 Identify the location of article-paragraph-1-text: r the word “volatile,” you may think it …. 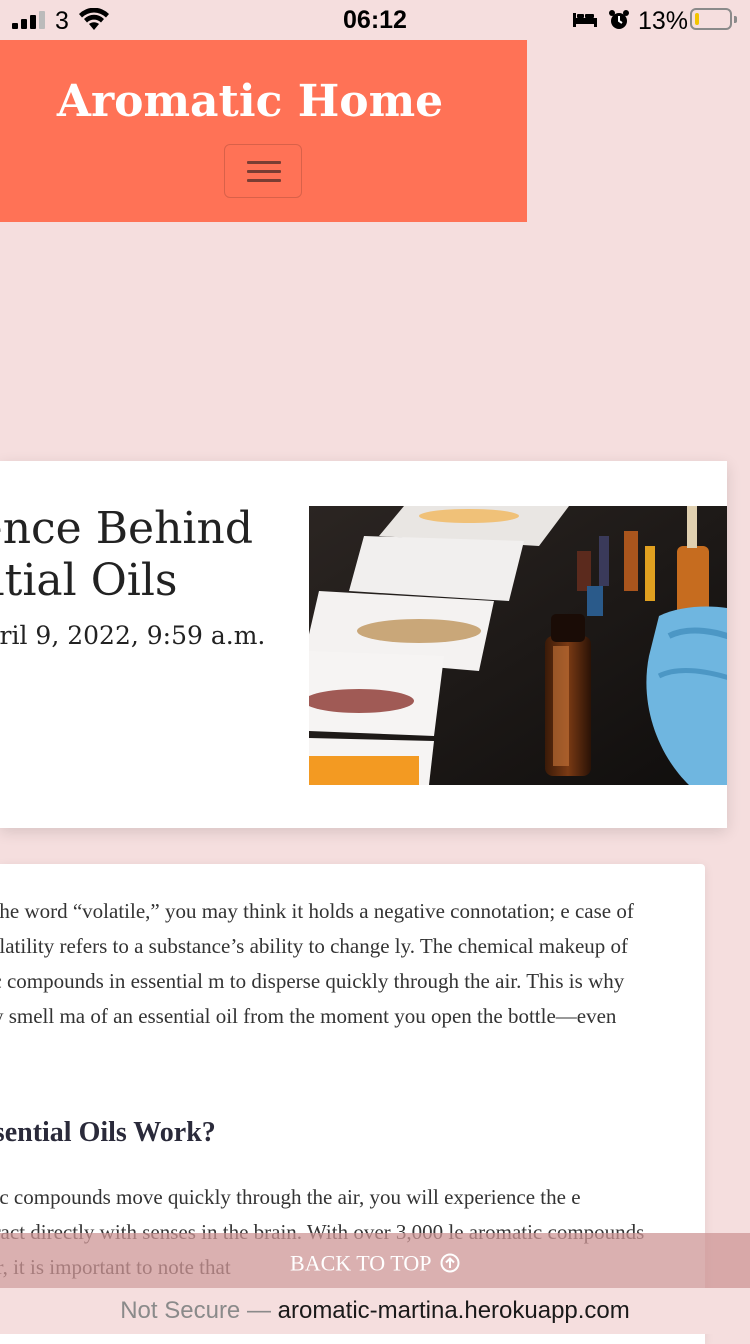
(317, 963).